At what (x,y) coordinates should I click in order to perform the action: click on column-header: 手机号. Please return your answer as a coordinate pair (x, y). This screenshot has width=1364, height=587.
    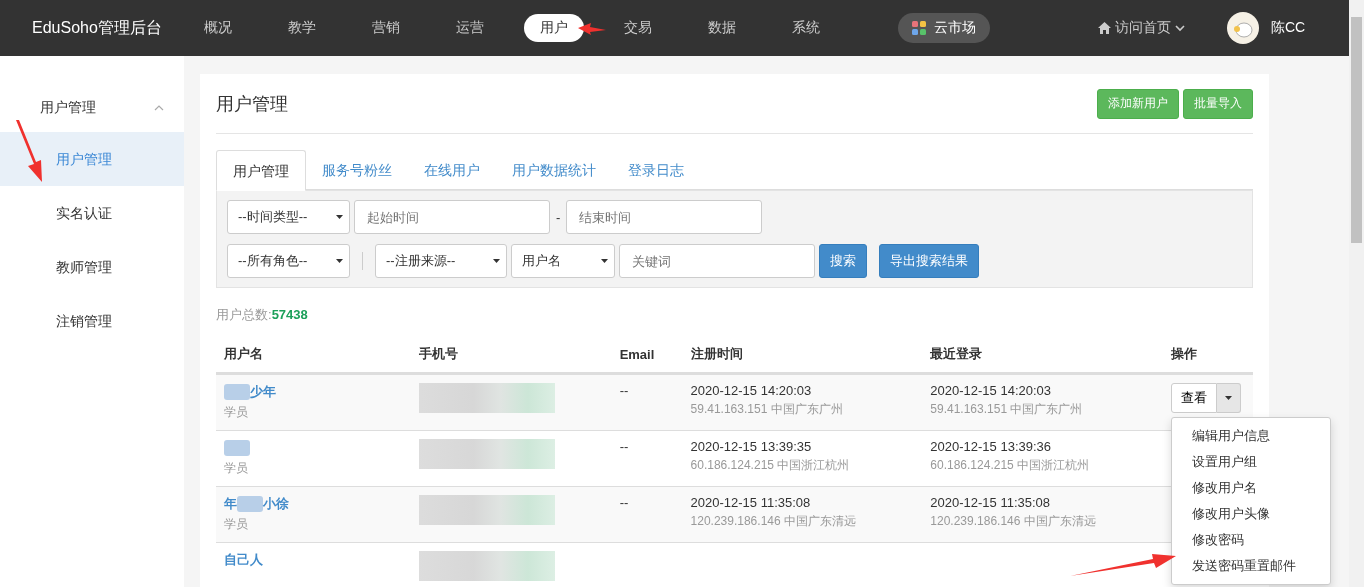
    Looking at the image, I should click on (438, 354).